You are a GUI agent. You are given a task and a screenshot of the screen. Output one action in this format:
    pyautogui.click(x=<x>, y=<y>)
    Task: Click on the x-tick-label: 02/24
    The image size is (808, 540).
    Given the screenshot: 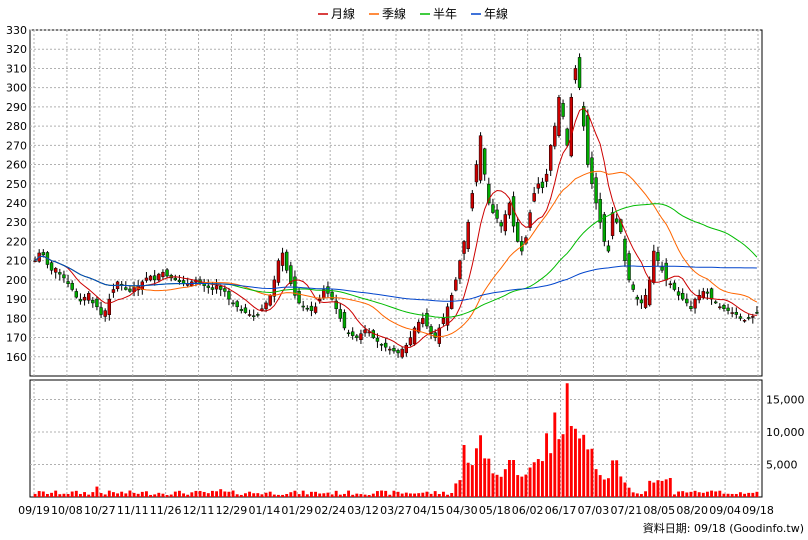 What is the action you would take?
    pyautogui.click(x=330, y=510)
    